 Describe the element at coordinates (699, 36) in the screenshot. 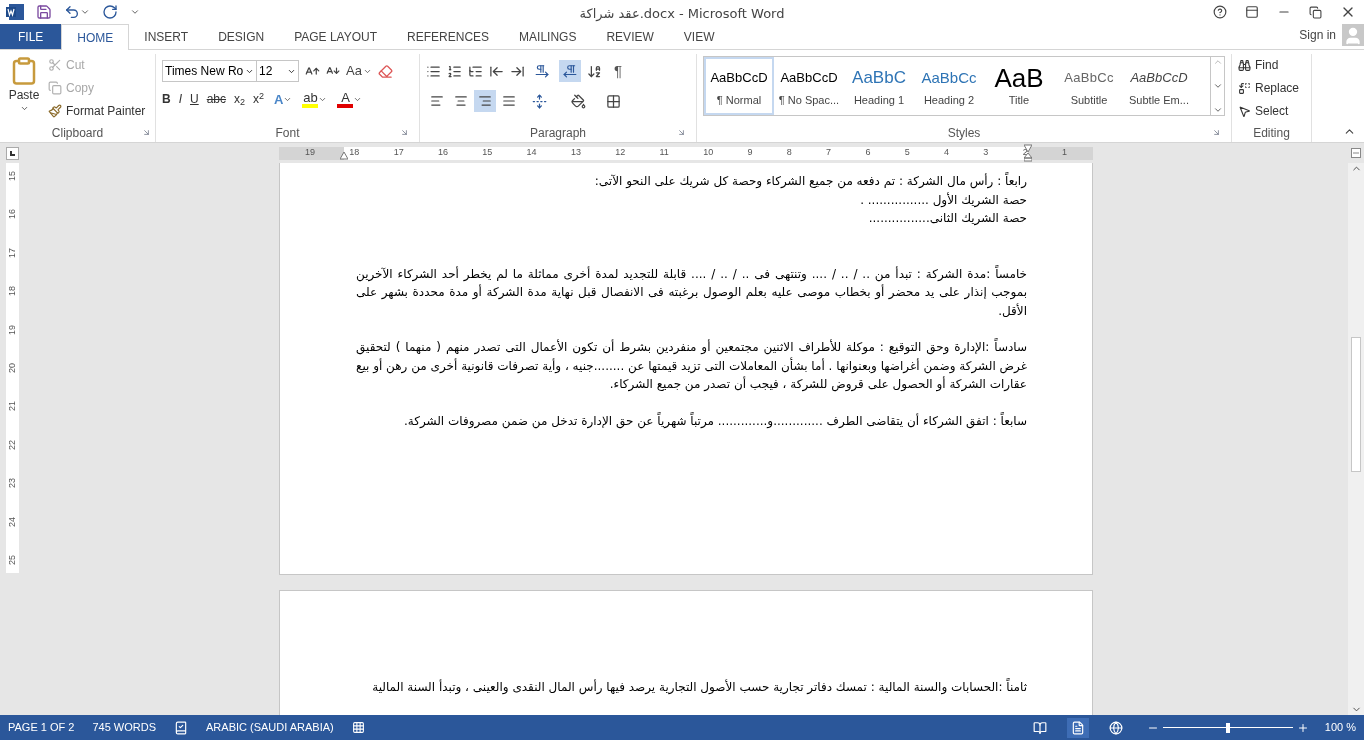

I see `ribbon-tab: VIEW` at that location.